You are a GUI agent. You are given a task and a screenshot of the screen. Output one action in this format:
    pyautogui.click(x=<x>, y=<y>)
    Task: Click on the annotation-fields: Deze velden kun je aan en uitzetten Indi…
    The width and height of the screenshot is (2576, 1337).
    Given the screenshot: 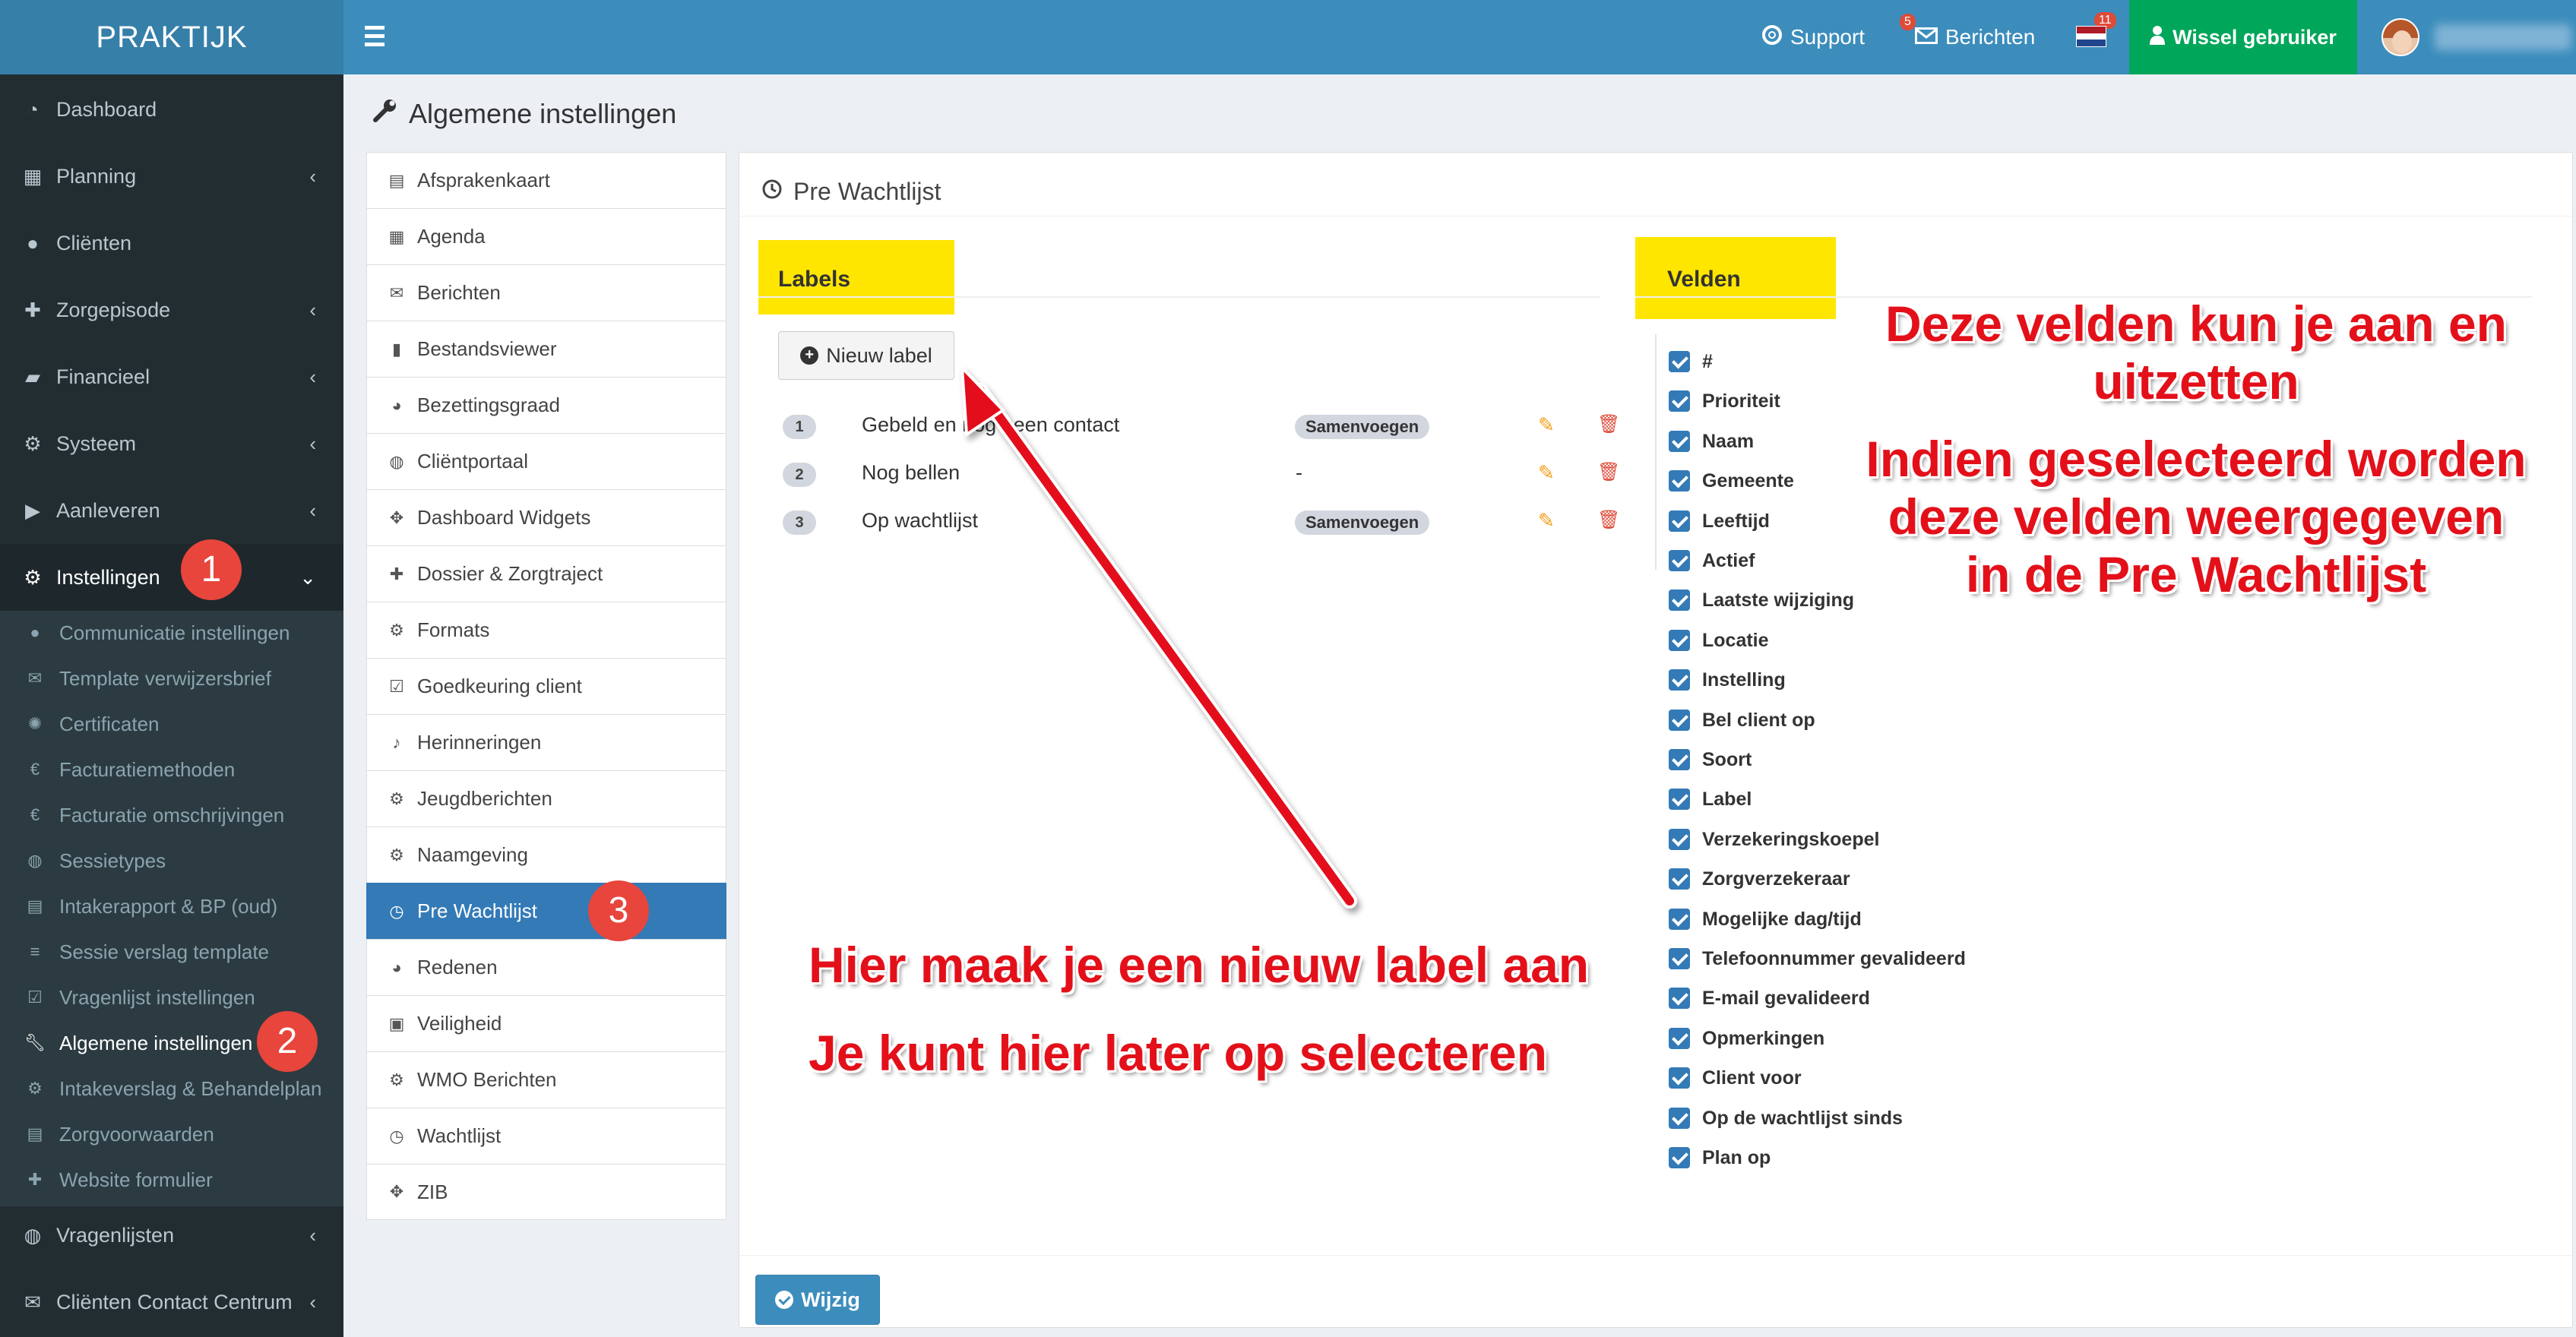 What is the action you would take?
    pyautogui.click(x=2196, y=449)
    